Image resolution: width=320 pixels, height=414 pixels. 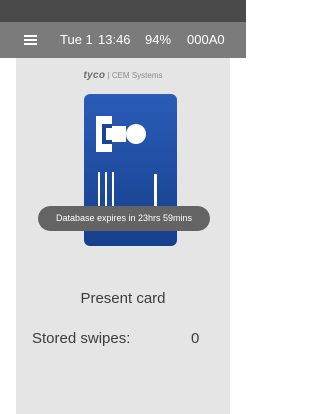 I want to click on header-battery: 94%, so click(x=158, y=39).